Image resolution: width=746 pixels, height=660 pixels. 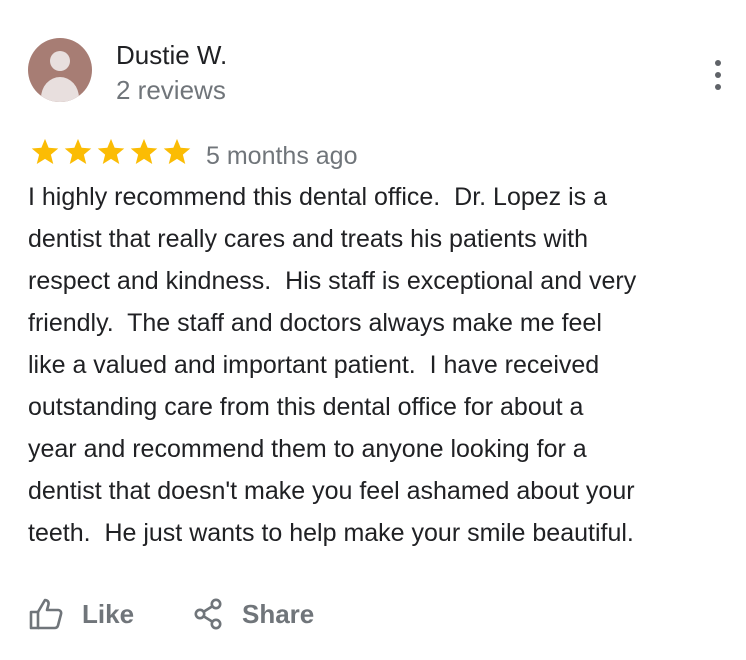 I want to click on star-rating, so click(x=111, y=152).